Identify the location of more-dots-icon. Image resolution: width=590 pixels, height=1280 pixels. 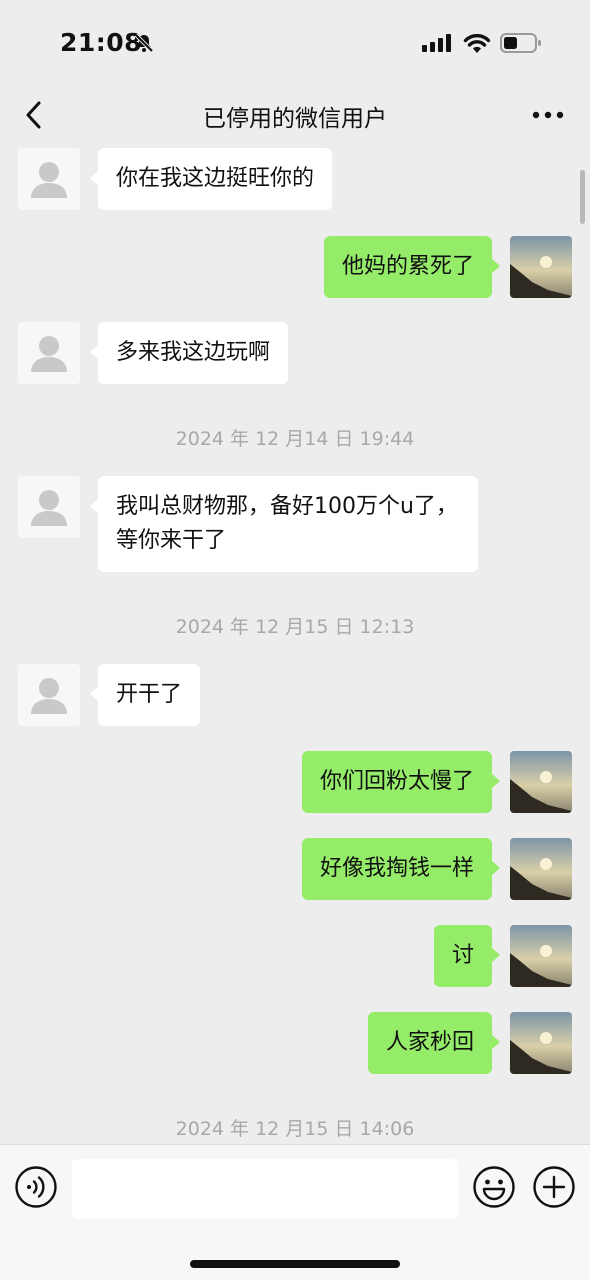
(548, 115).